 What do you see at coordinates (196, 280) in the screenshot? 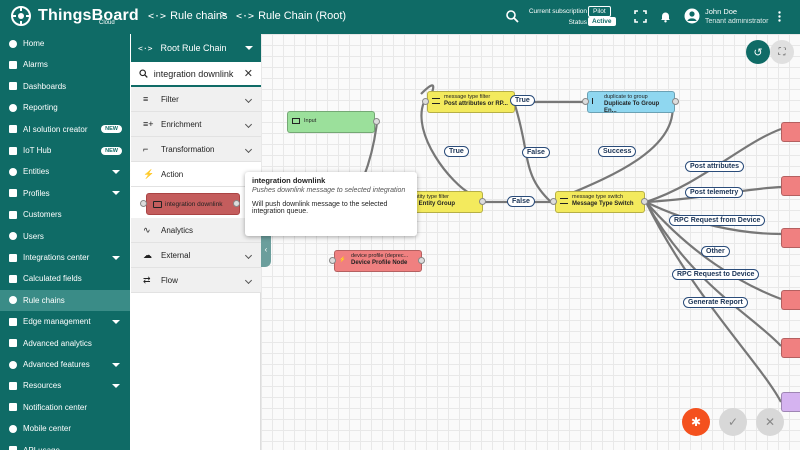
I see `category-flow: ⇄ Flow` at bounding box center [196, 280].